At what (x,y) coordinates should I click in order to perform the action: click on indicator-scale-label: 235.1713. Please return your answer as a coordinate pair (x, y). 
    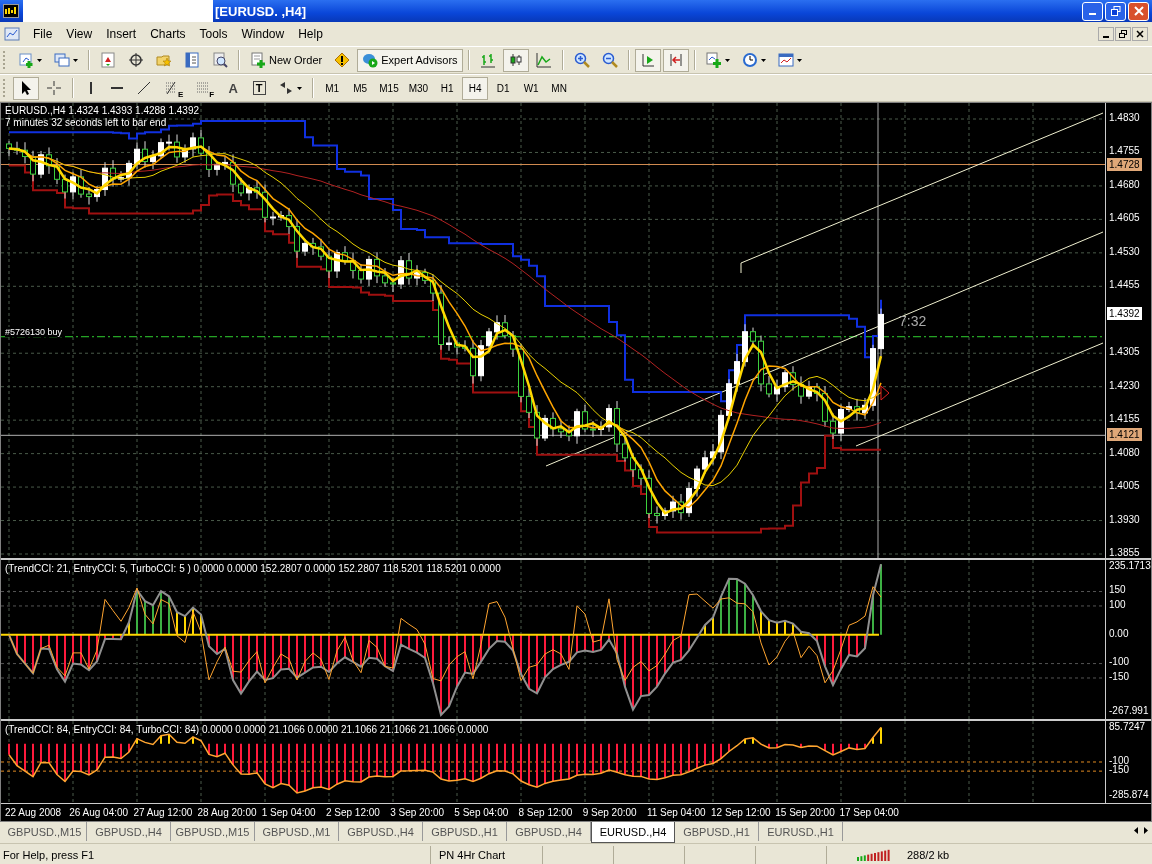
    Looking at the image, I should click on (1130, 565).